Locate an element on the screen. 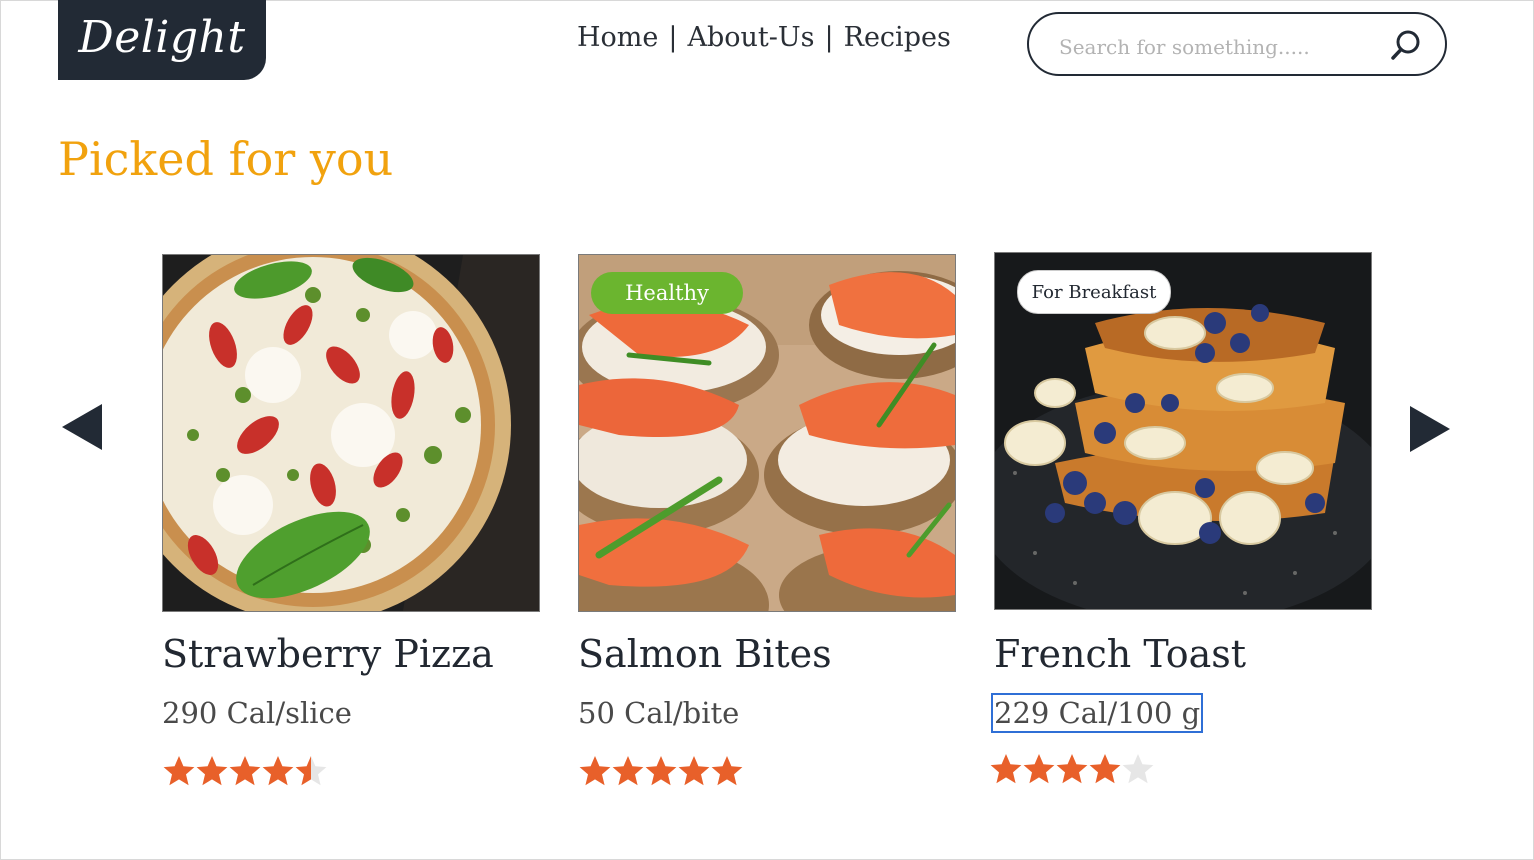 Image resolution: width=1534 pixels, height=860 pixels. recipe-title: Salmon Bites is located at coordinates (705, 654).